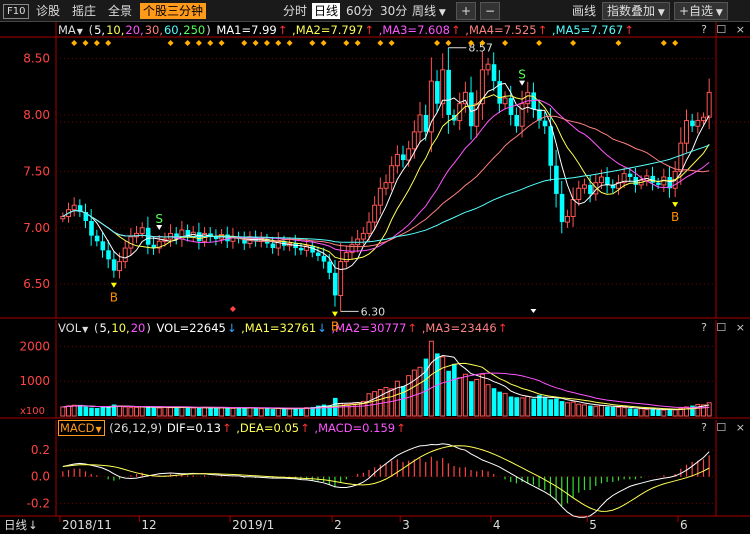  Describe the element at coordinates (675, 217) in the screenshot. I see `buy-signal-2: B` at that location.